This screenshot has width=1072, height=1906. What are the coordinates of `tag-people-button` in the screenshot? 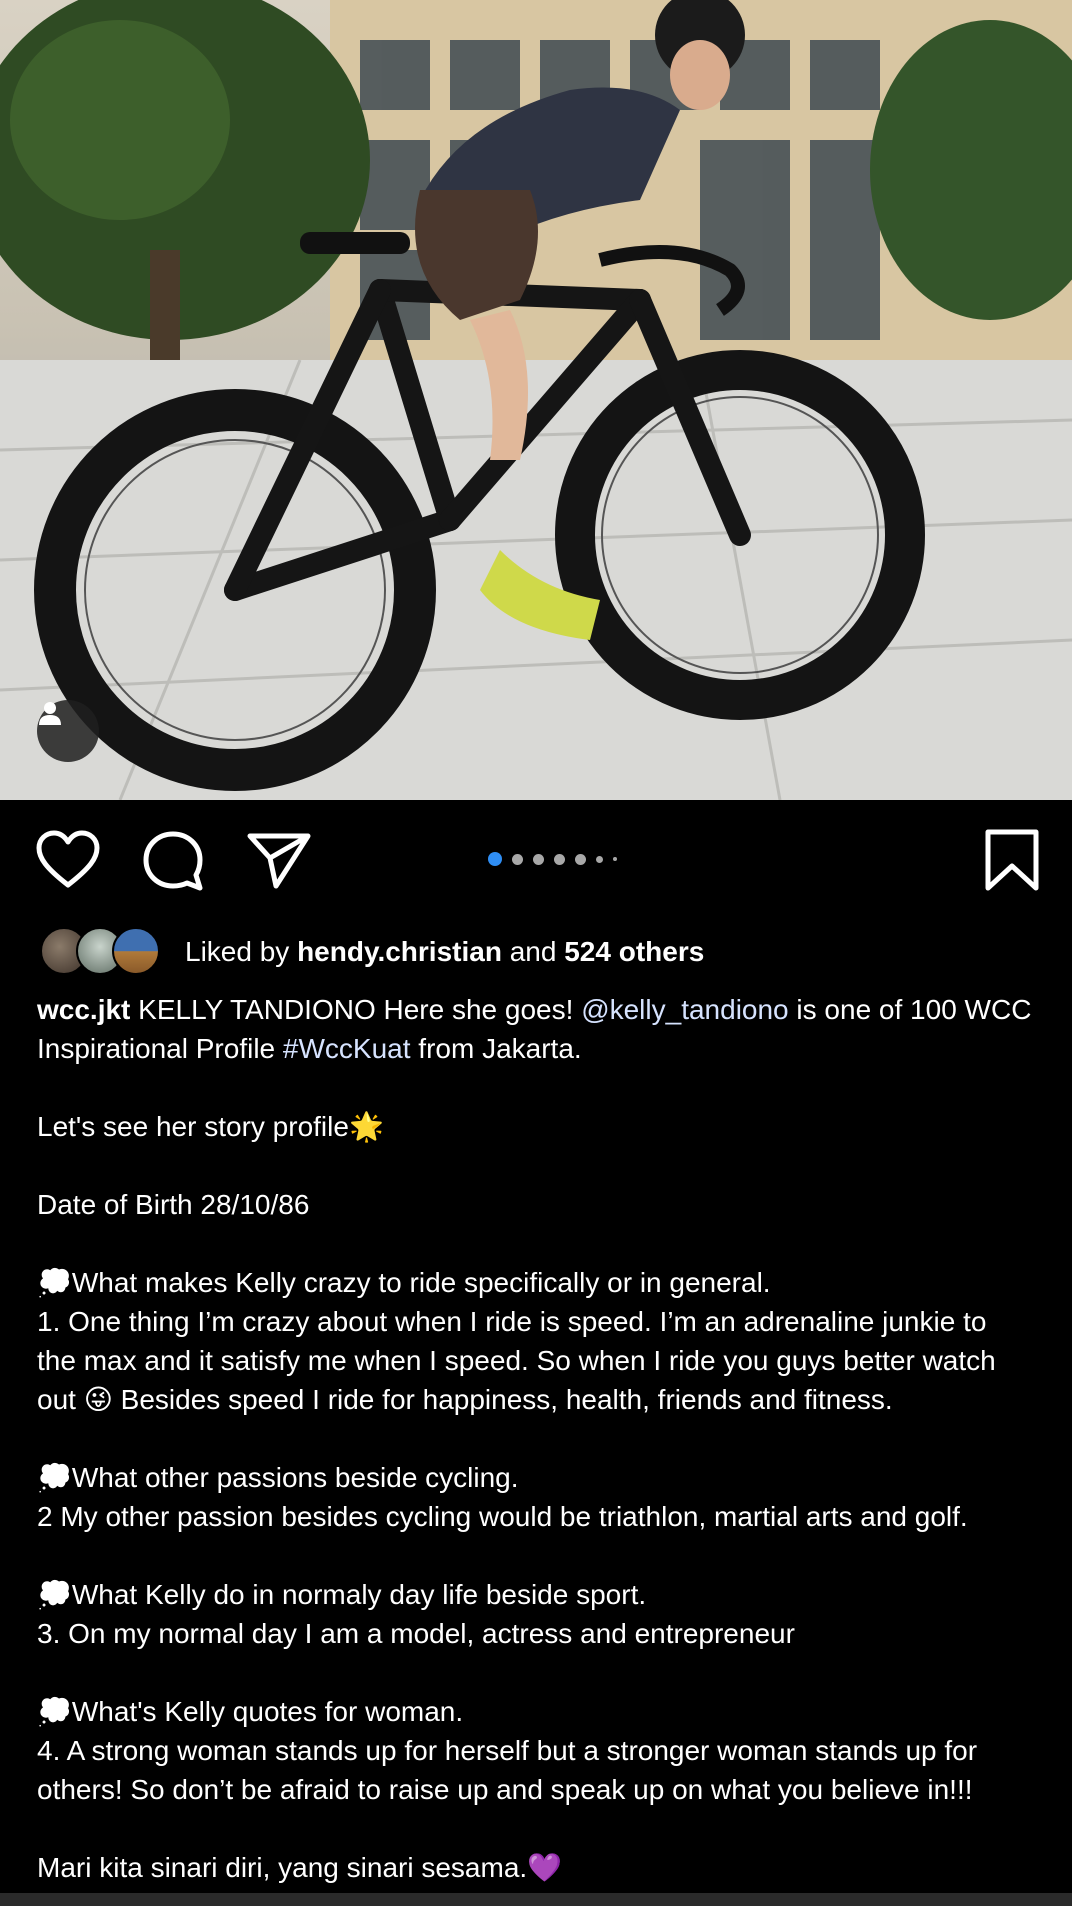 It's located at (68, 731).